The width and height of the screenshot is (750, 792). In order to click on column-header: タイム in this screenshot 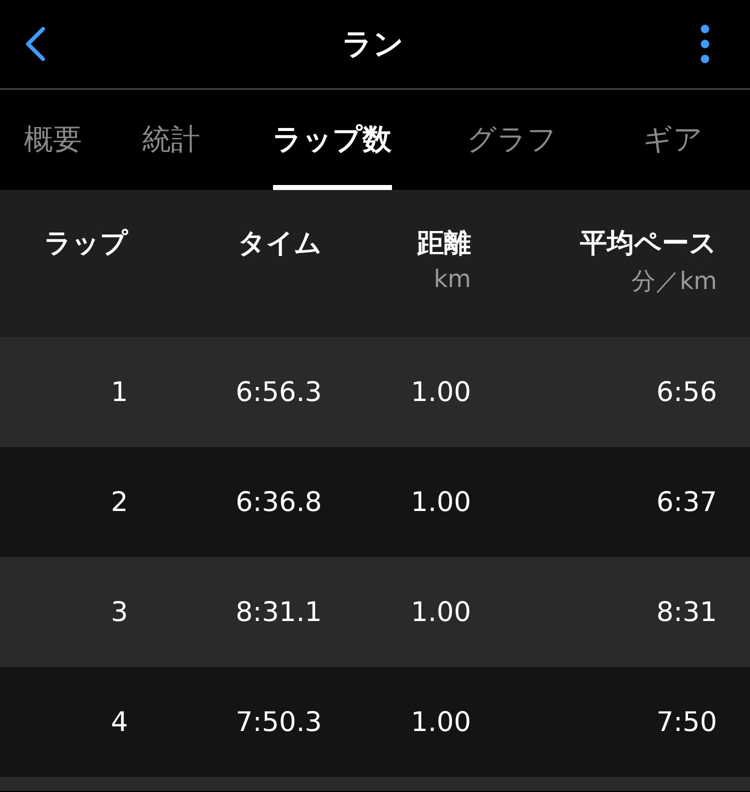, I will do `click(280, 244)`.